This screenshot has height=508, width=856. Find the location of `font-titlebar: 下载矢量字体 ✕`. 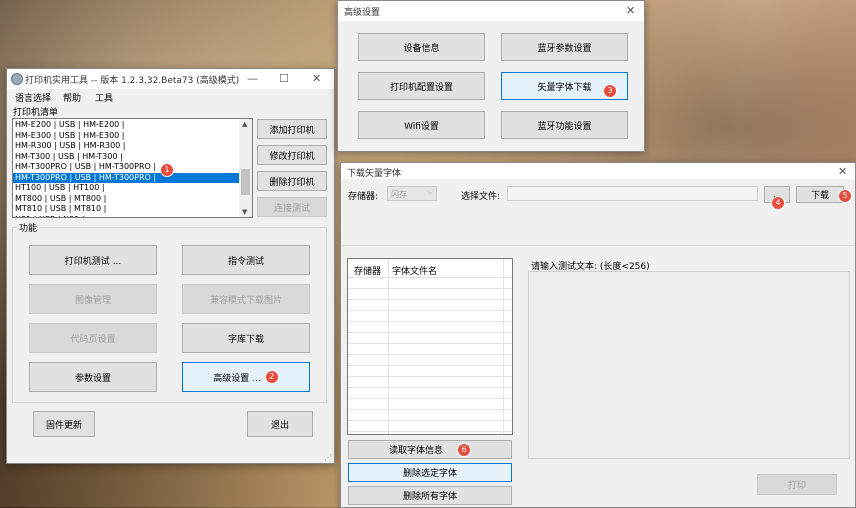

font-titlebar: 下载矢量字体 ✕ is located at coordinates (598, 171).